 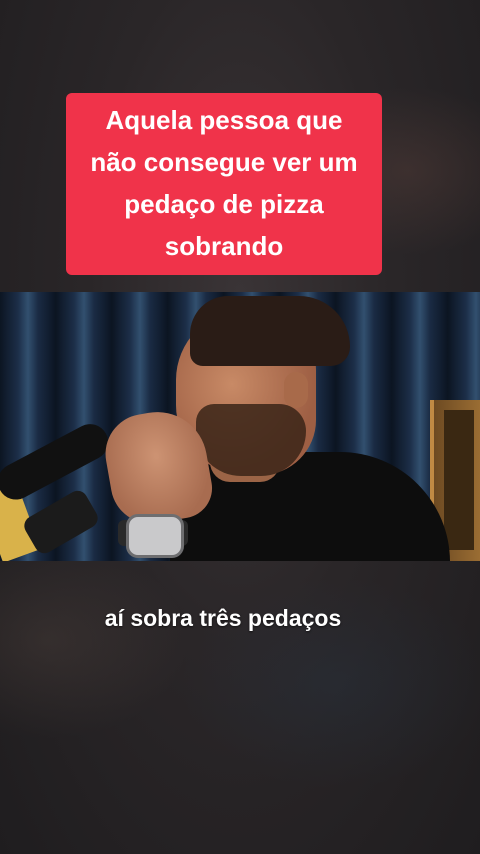 What do you see at coordinates (251, 440) in the screenshot?
I see `person-beard` at bounding box center [251, 440].